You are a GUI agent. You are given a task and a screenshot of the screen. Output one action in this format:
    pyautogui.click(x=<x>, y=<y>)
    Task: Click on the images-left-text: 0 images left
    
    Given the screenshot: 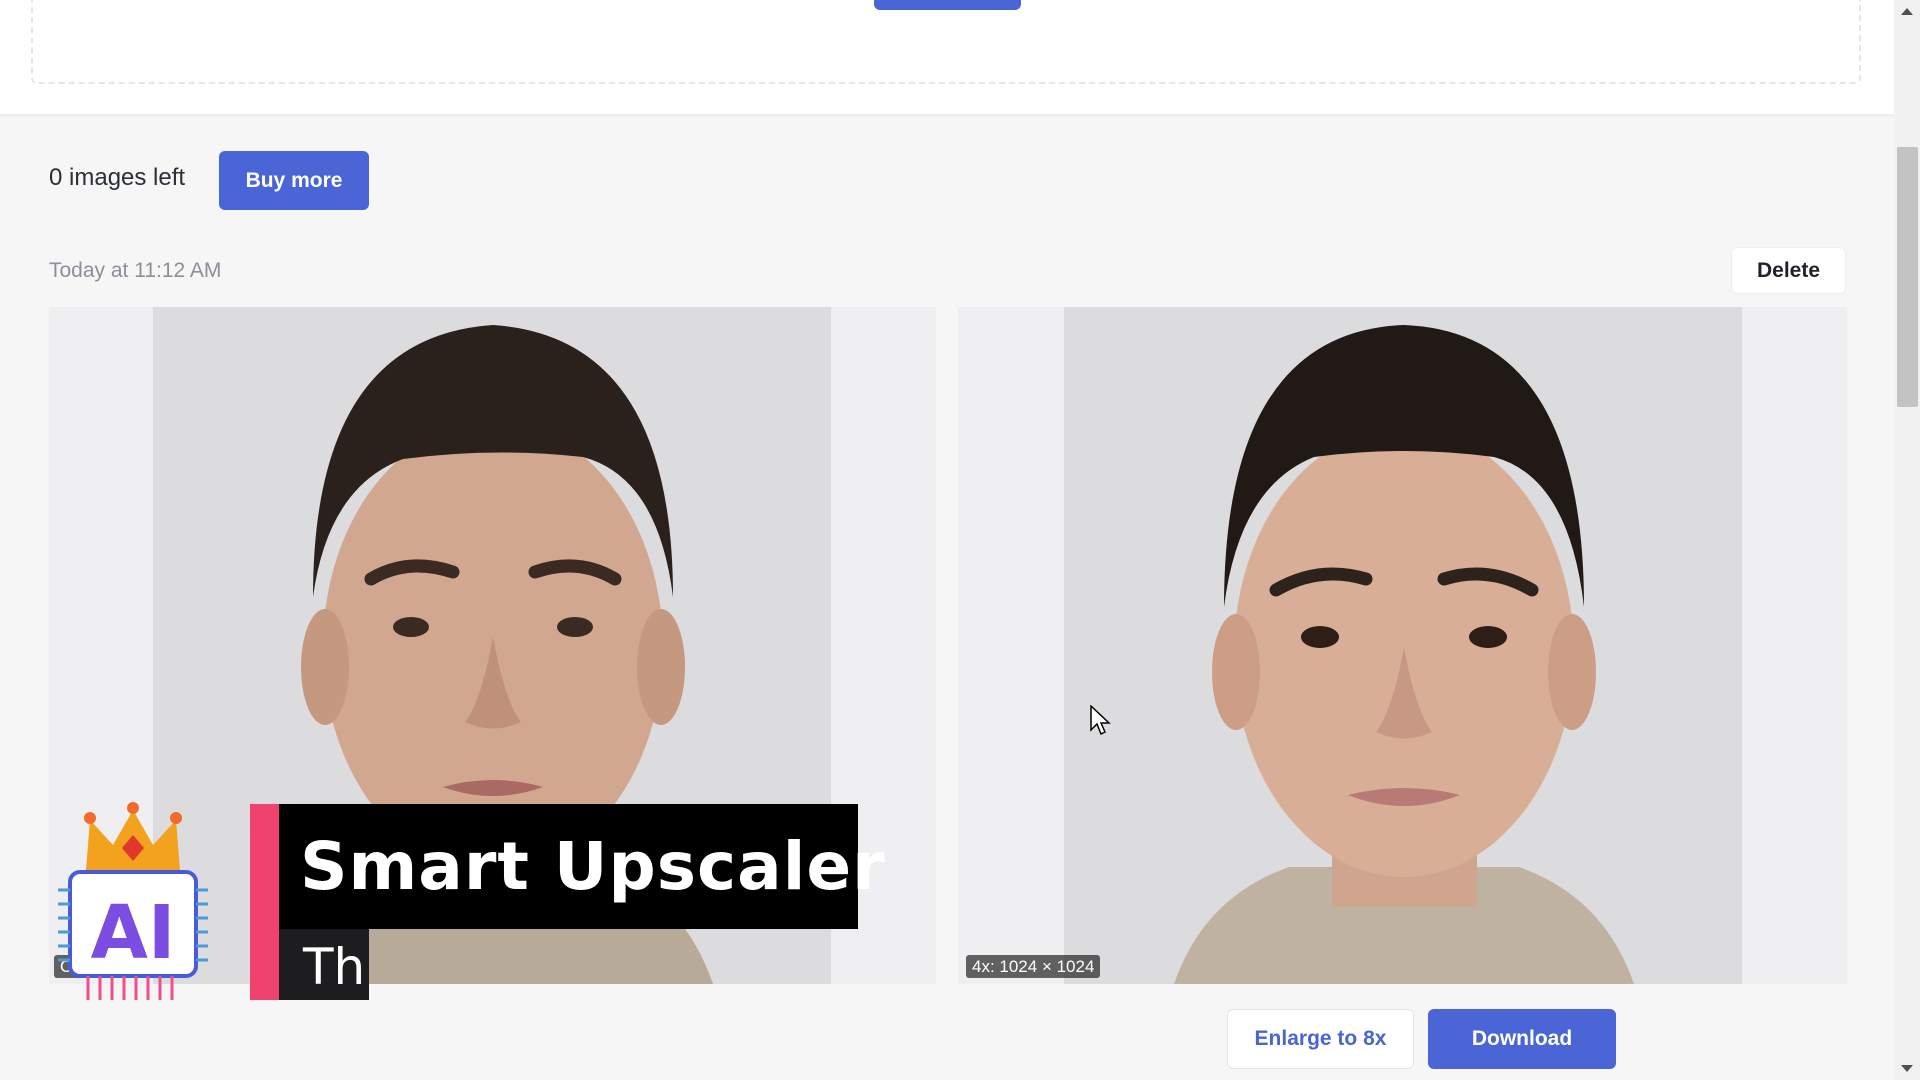 What is the action you would take?
    pyautogui.click(x=117, y=177)
    